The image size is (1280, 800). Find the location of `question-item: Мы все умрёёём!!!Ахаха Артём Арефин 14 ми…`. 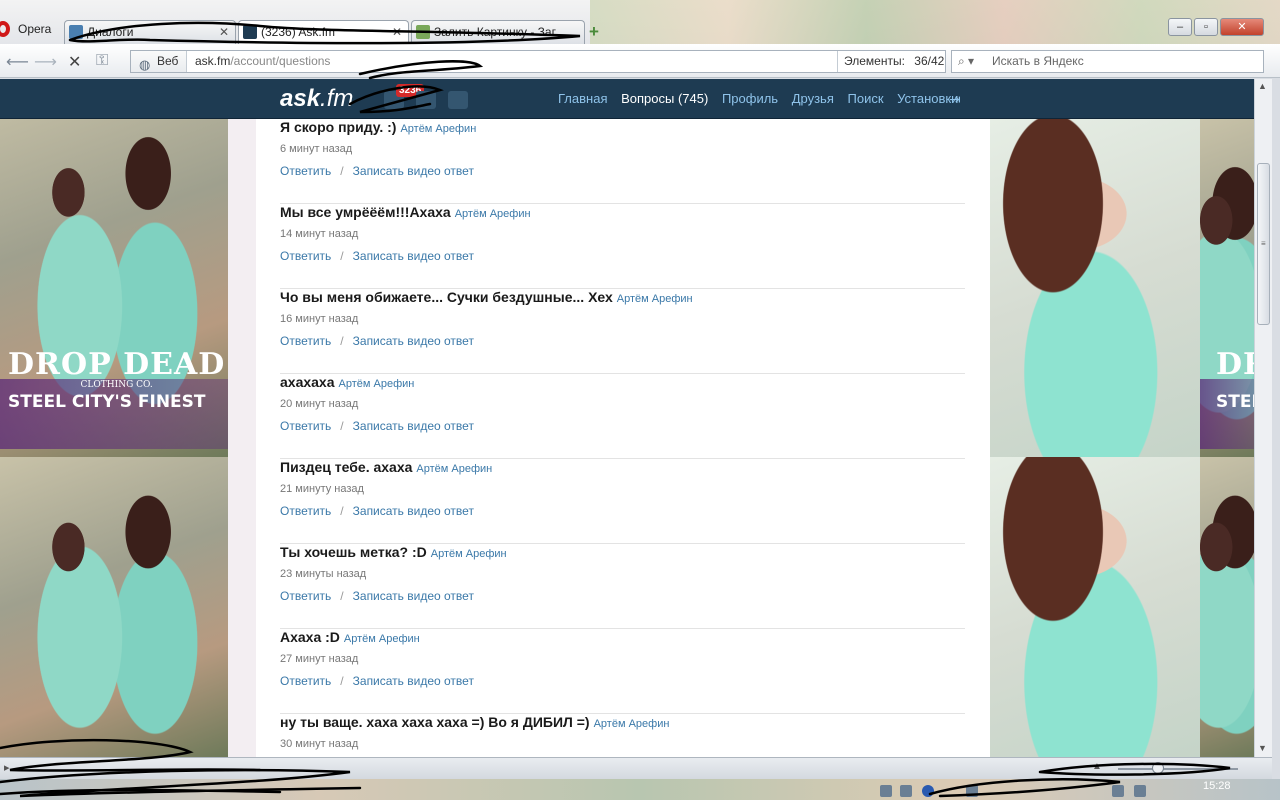

question-item: Мы все умрёёём!!!Ахаха Артём Арефин 14 ми… is located at coordinates (622, 246).